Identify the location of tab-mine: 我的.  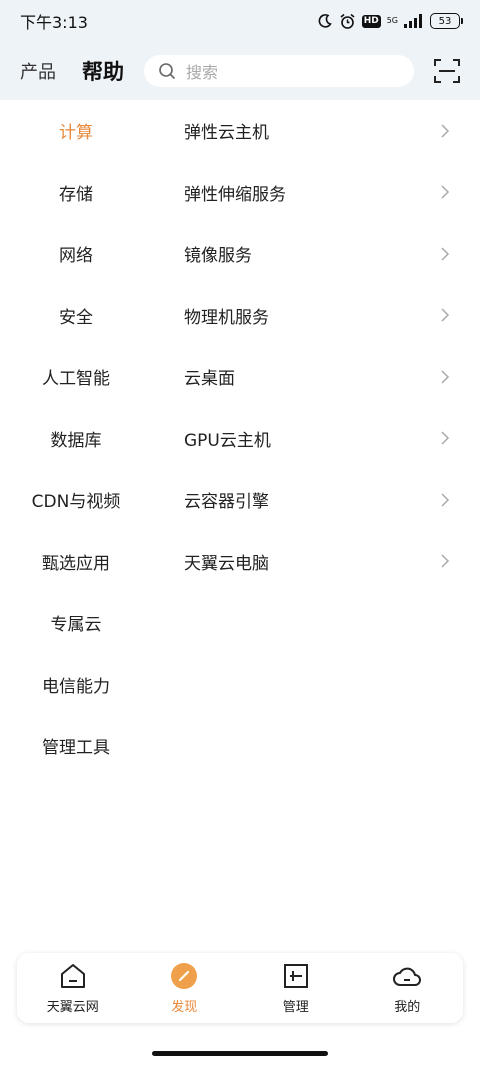
(408, 988).